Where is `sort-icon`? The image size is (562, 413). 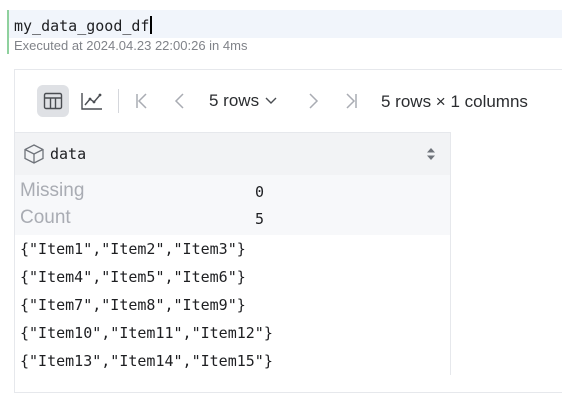
sort-icon is located at coordinates (431, 154).